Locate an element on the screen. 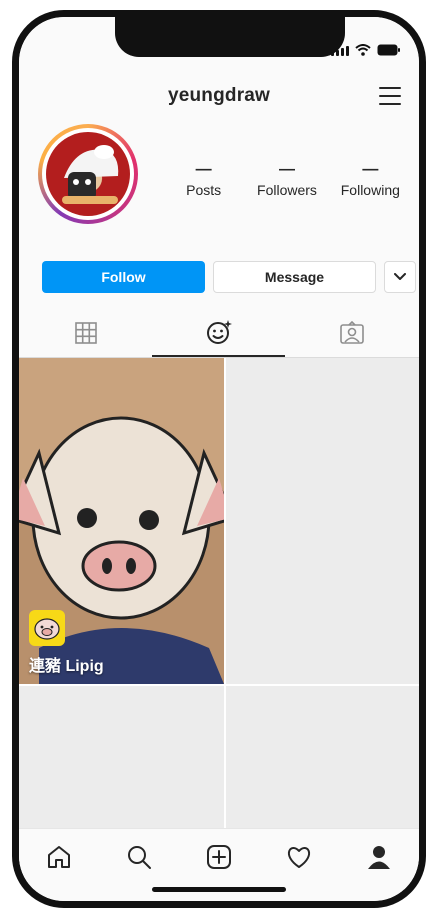 Image resolution: width=440 pixels, height=918 pixels. nav-activity is located at coordinates (299, 857).